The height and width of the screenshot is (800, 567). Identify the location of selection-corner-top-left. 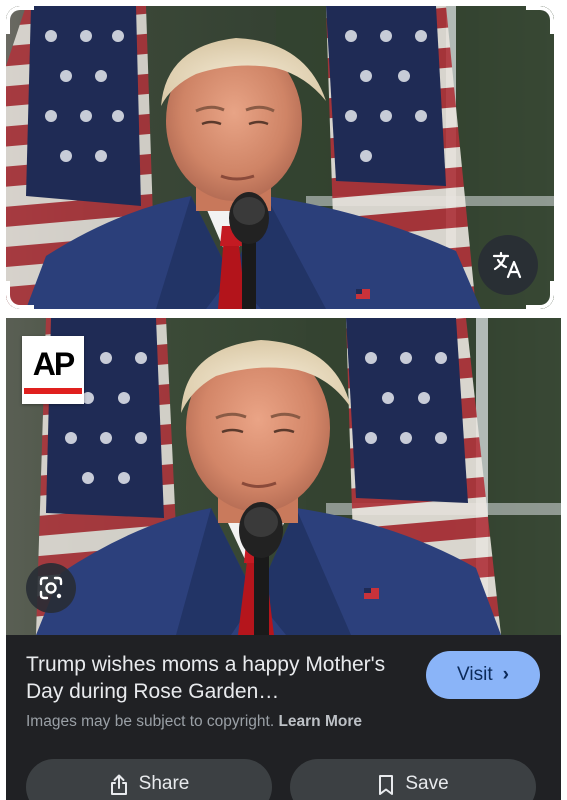
(20, 20).